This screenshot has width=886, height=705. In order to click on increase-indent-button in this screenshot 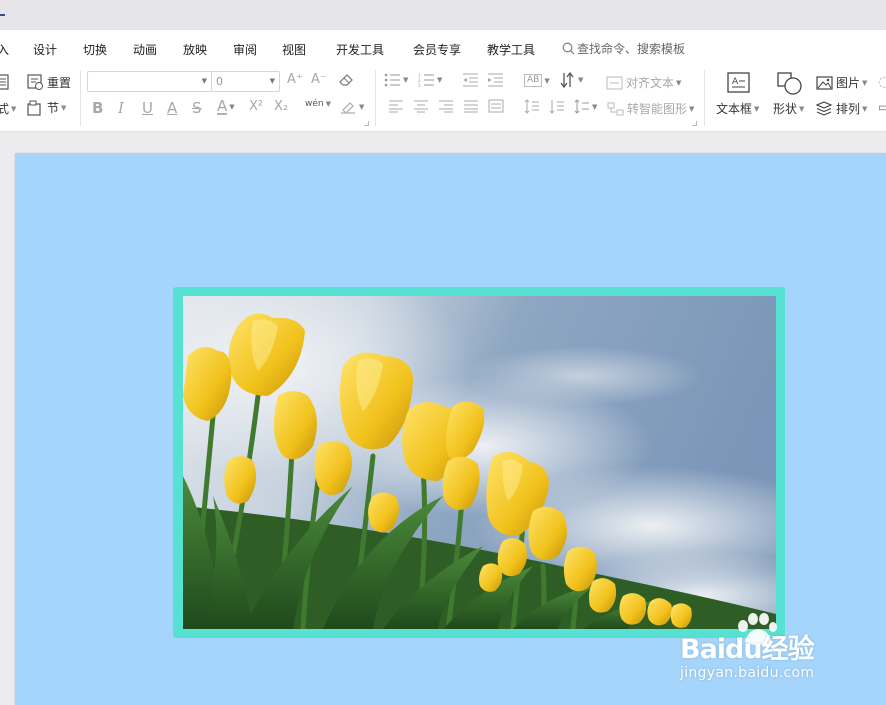, I will do `click(495, 80)`.